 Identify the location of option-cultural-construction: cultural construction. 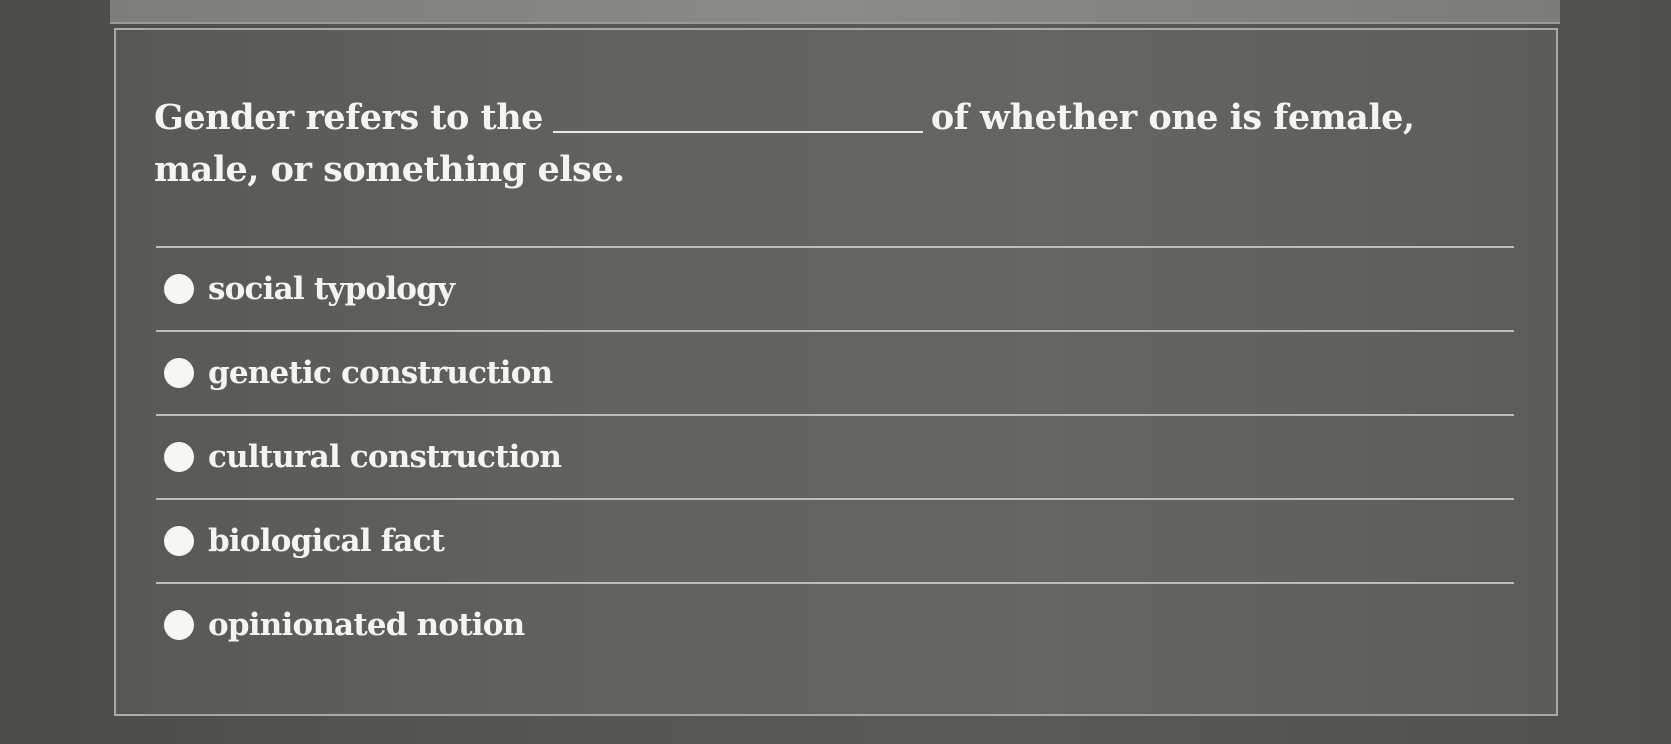
(835, 456).